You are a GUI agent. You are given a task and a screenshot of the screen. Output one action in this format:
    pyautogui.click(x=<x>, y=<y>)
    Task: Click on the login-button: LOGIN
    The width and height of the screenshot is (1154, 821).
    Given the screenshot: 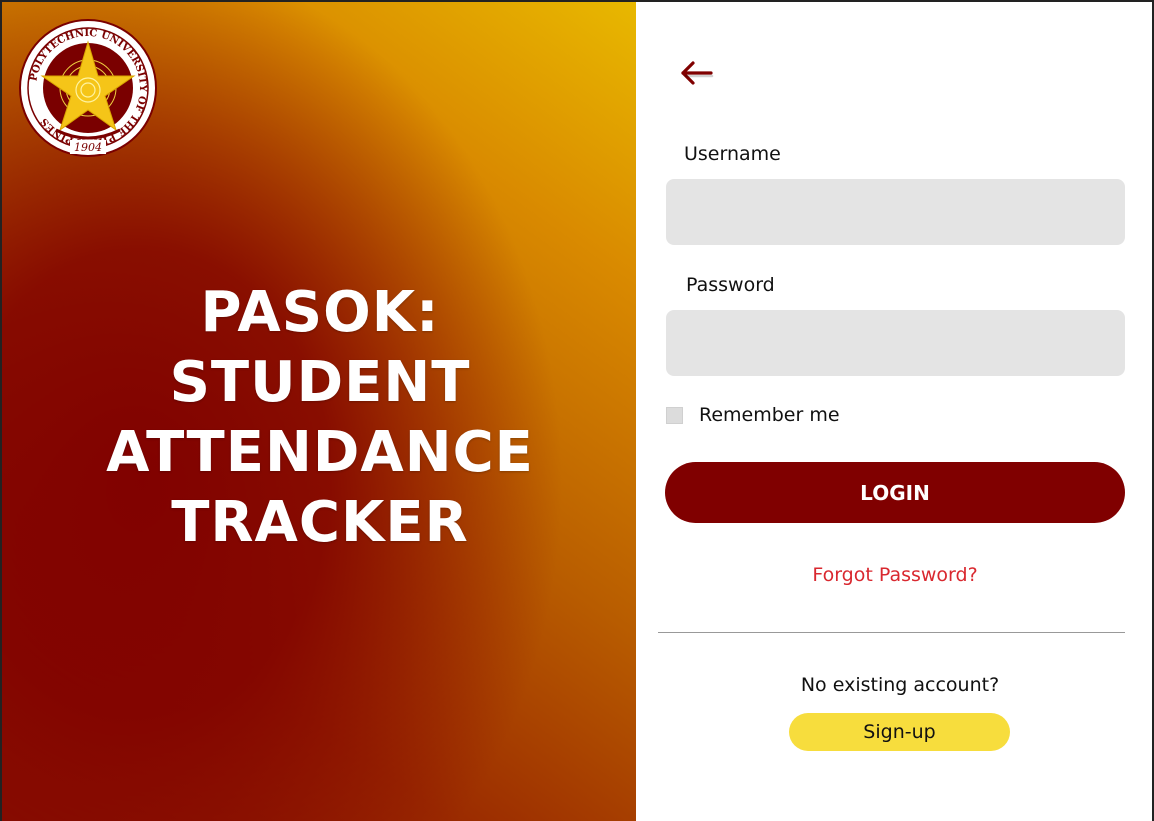 What is the action you would take?
    pyautogui.click(x=895, y=492)
    